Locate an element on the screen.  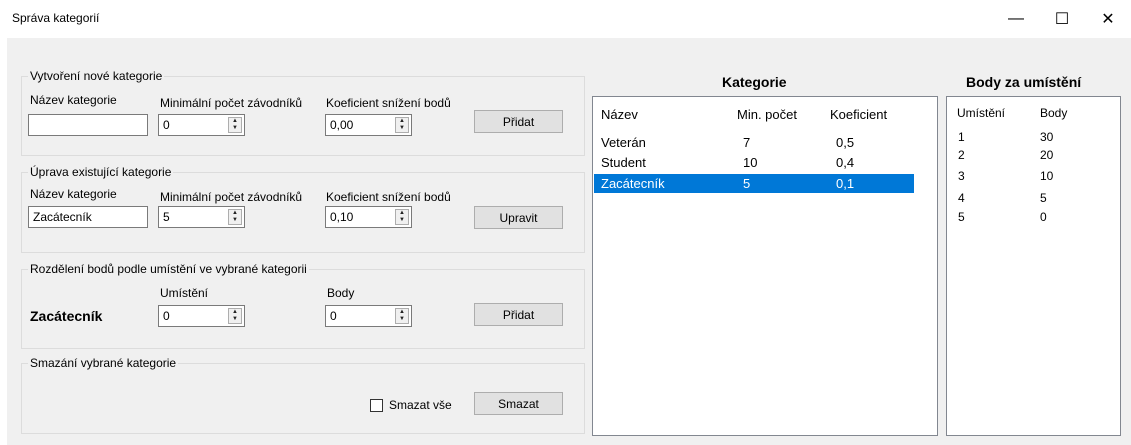
place-stepper: 0 ▲ ▼ is located at coordinates (201, 316).